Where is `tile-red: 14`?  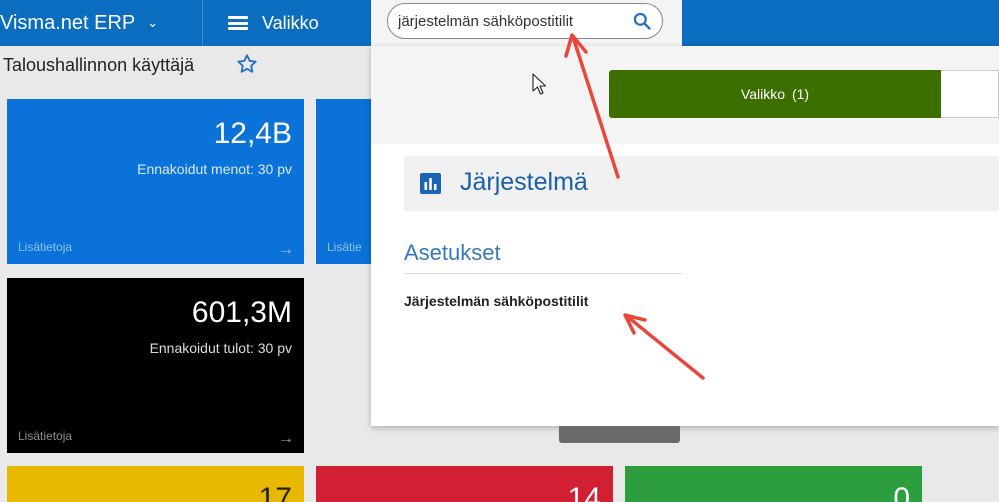
tile-red: 14 is located at coordinates (464, 484).